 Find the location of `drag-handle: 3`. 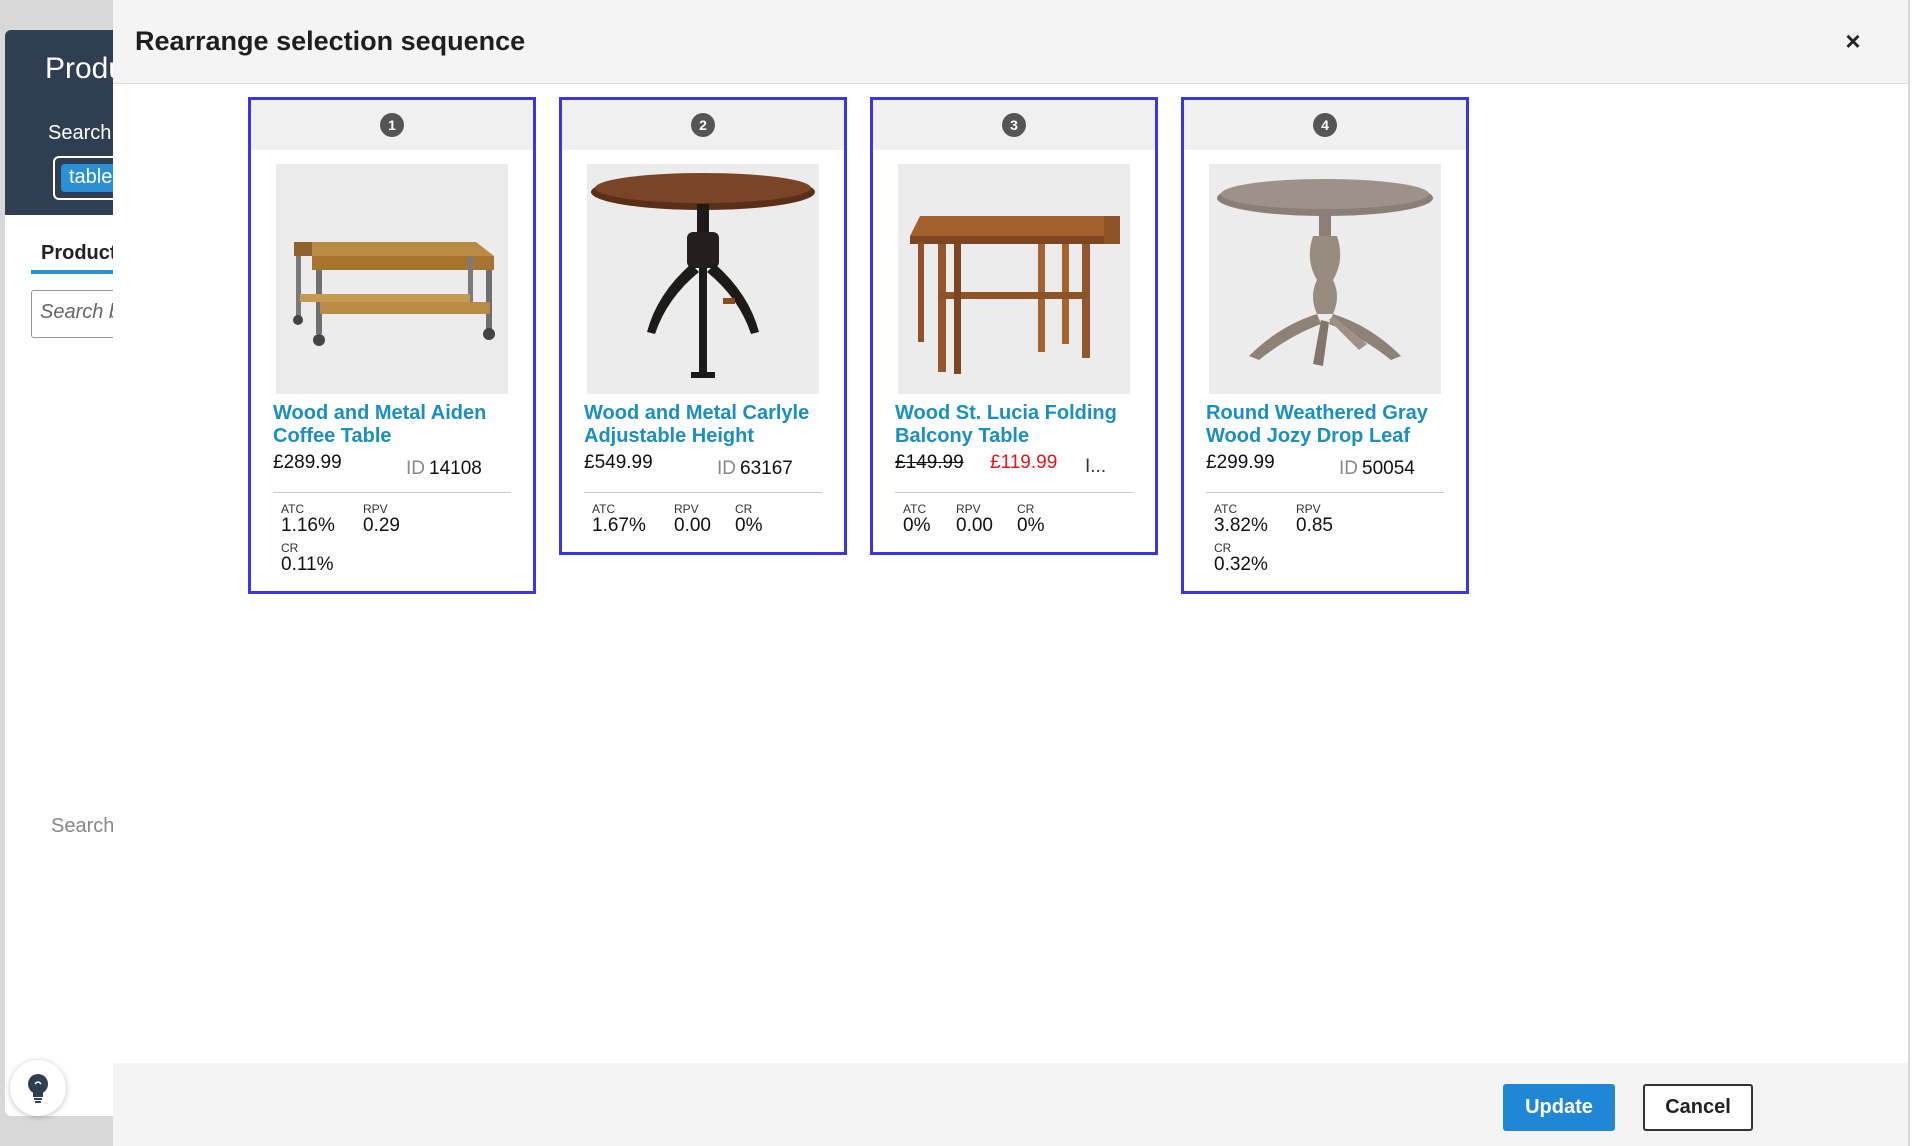

drag-handle: 3 is located at coordinates (1014, 125).